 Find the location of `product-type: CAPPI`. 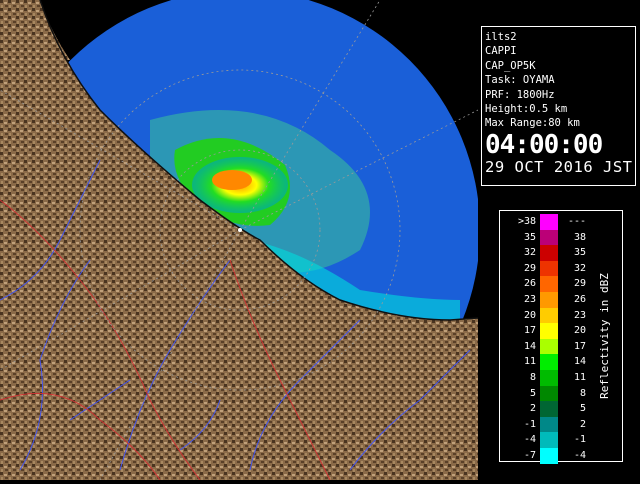

product-type: CAPPI is located at coordinates (501, 51).